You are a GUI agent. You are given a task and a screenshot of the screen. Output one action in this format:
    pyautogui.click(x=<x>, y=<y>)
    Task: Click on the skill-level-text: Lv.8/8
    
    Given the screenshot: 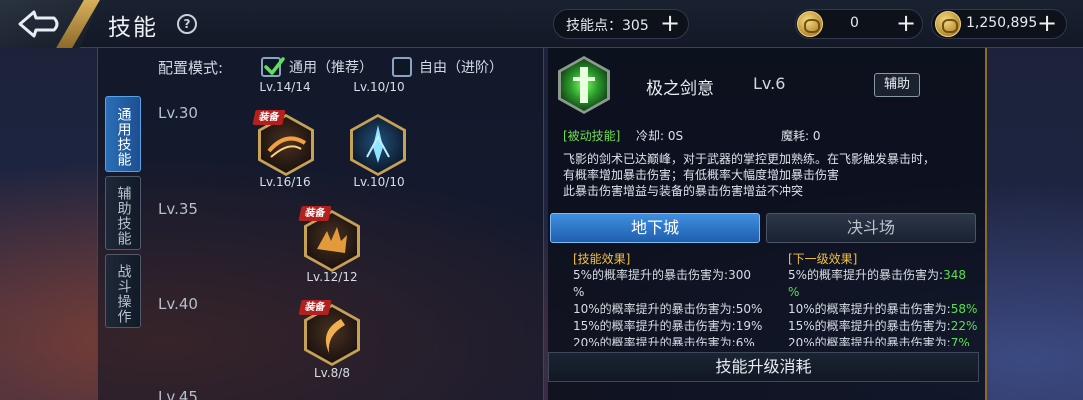 What is the action you would take?
    pyautogui.click(x=332, y=373)
    